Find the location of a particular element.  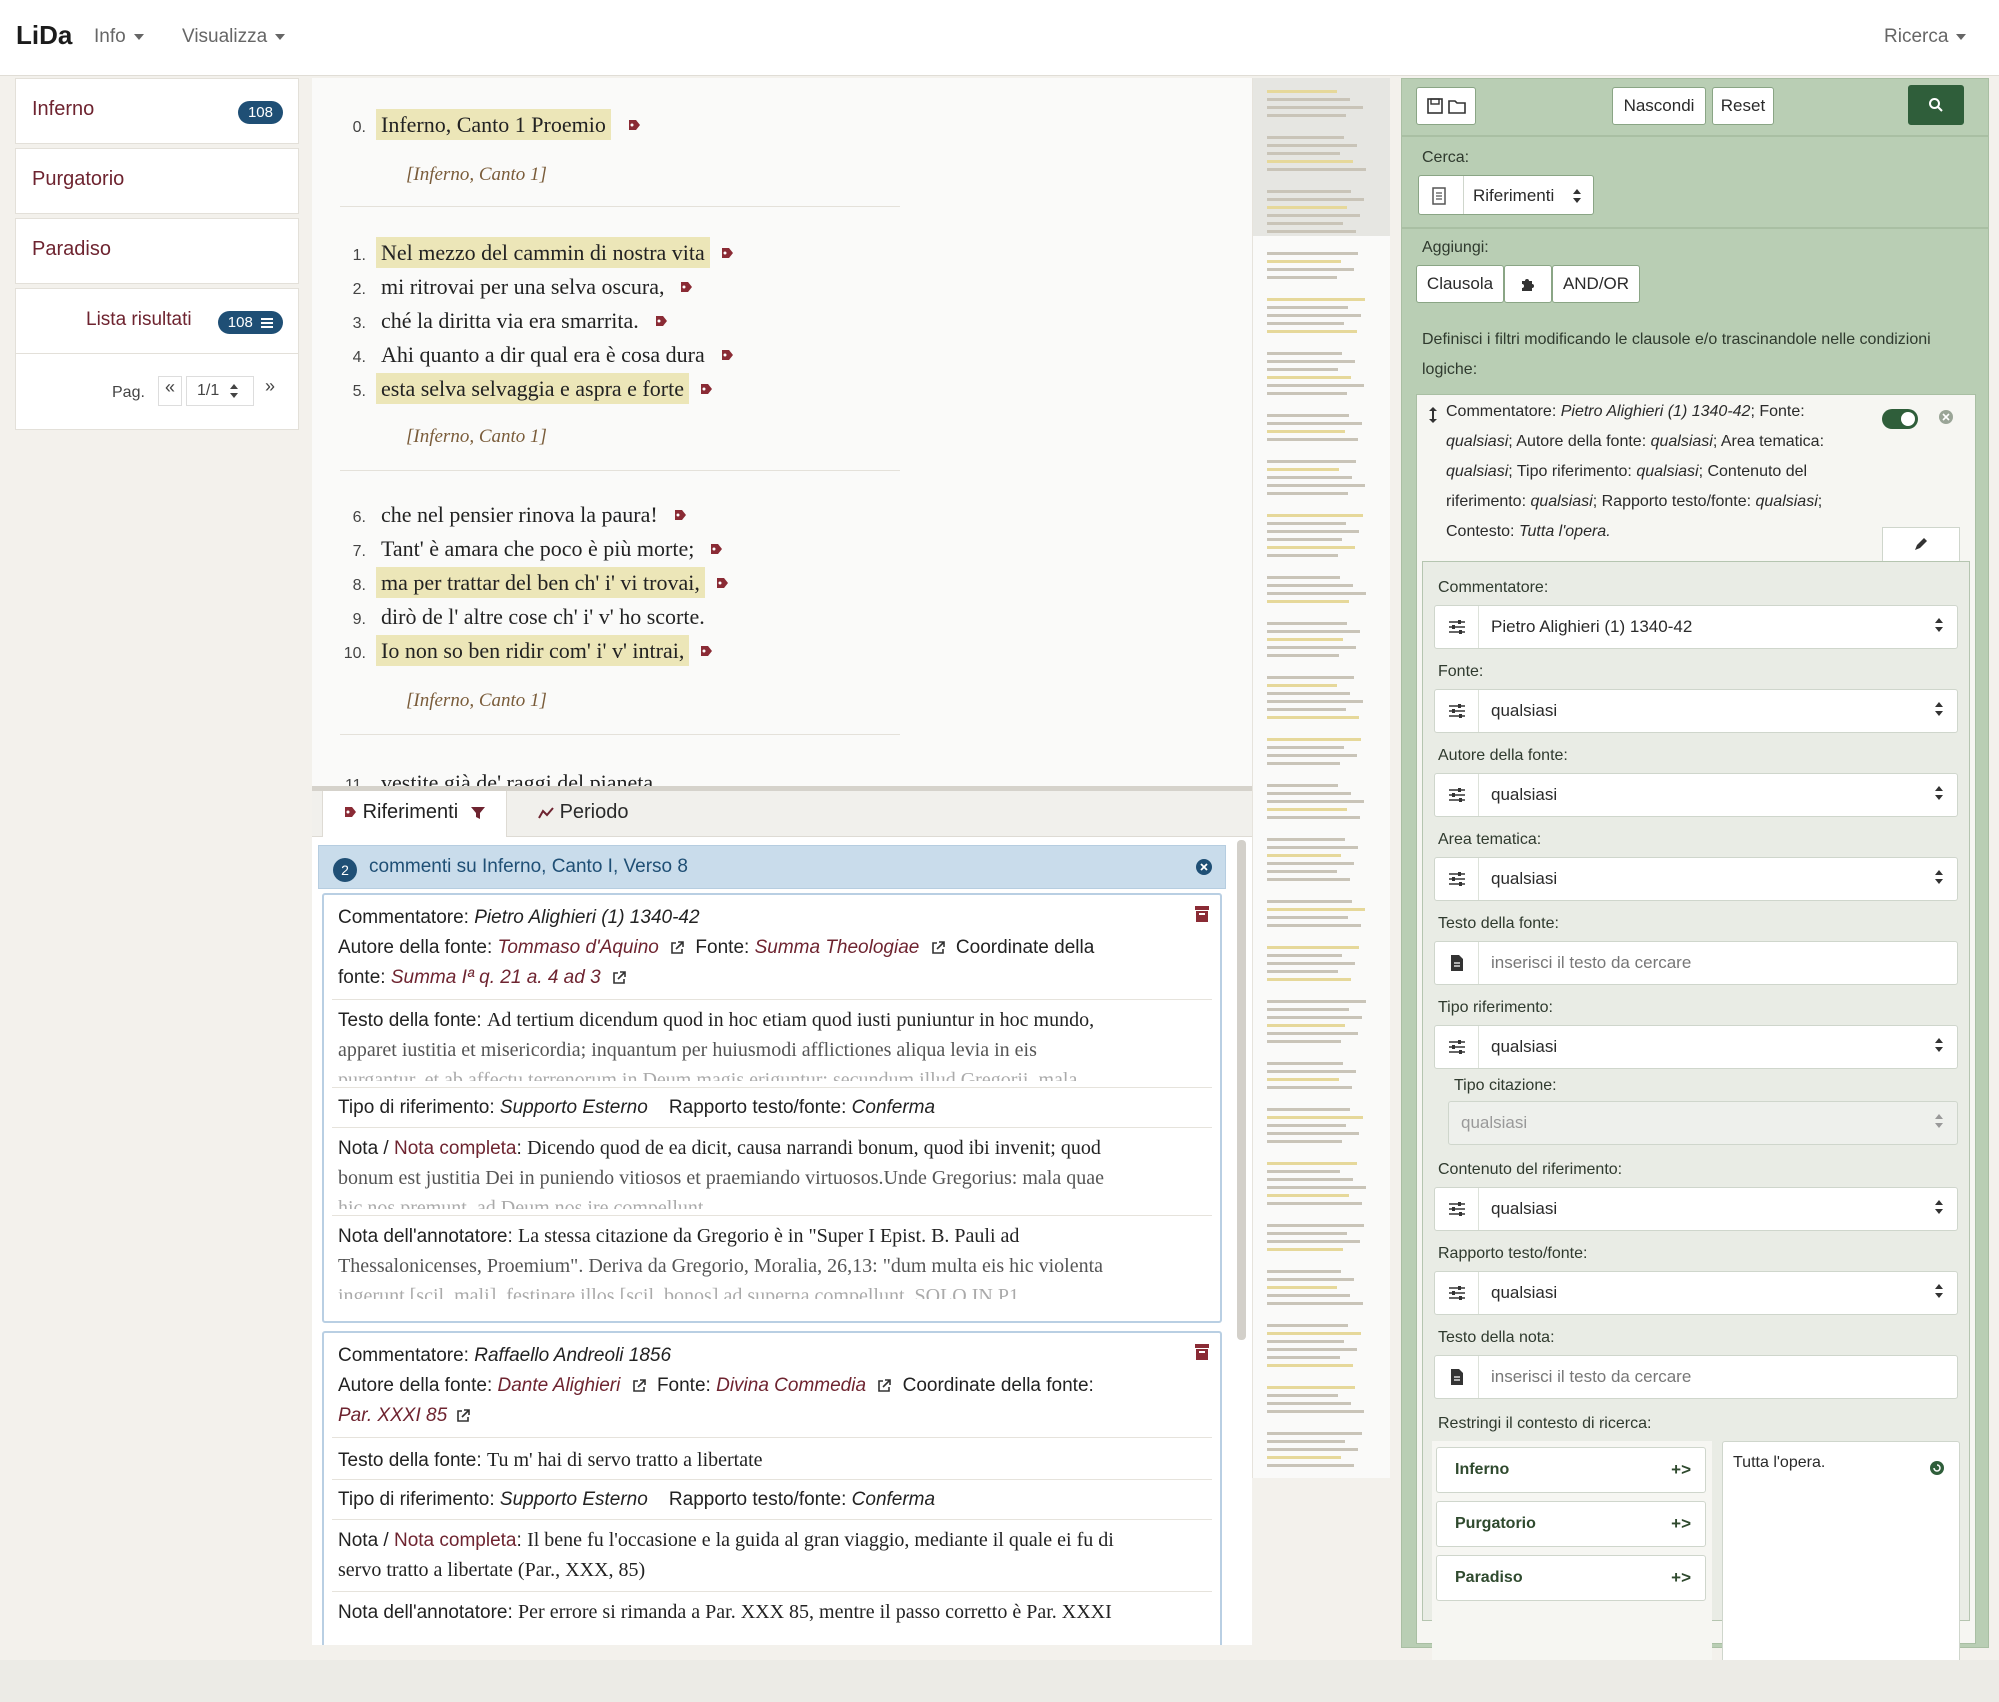

tipo-citazione-select: qualsiasi is located at coordinates (1703, 1123).